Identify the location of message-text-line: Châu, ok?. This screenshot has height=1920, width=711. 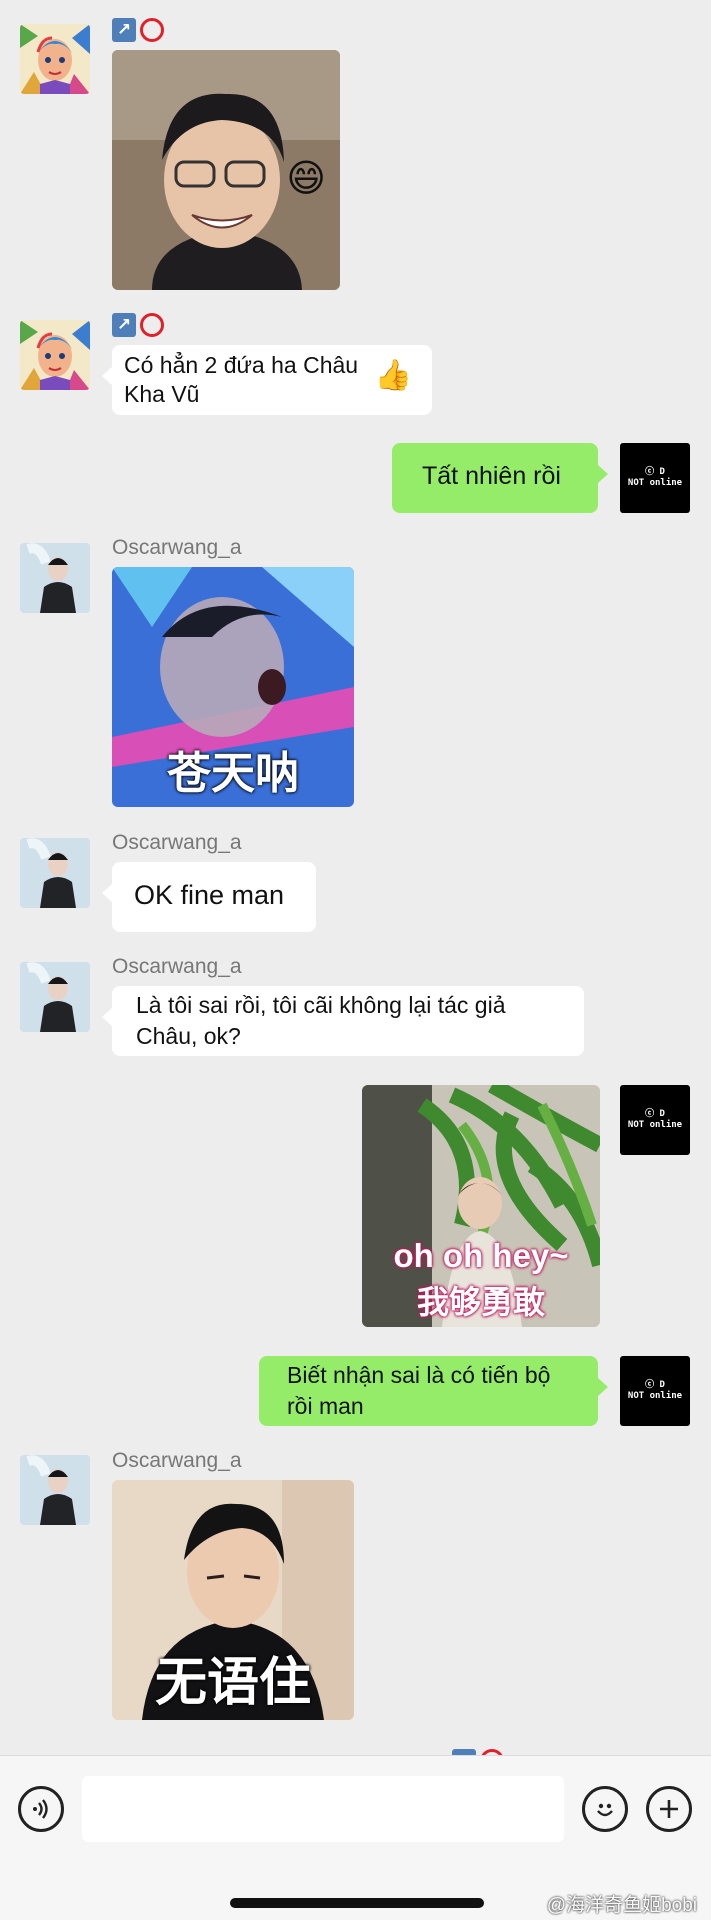
(188, 1036).